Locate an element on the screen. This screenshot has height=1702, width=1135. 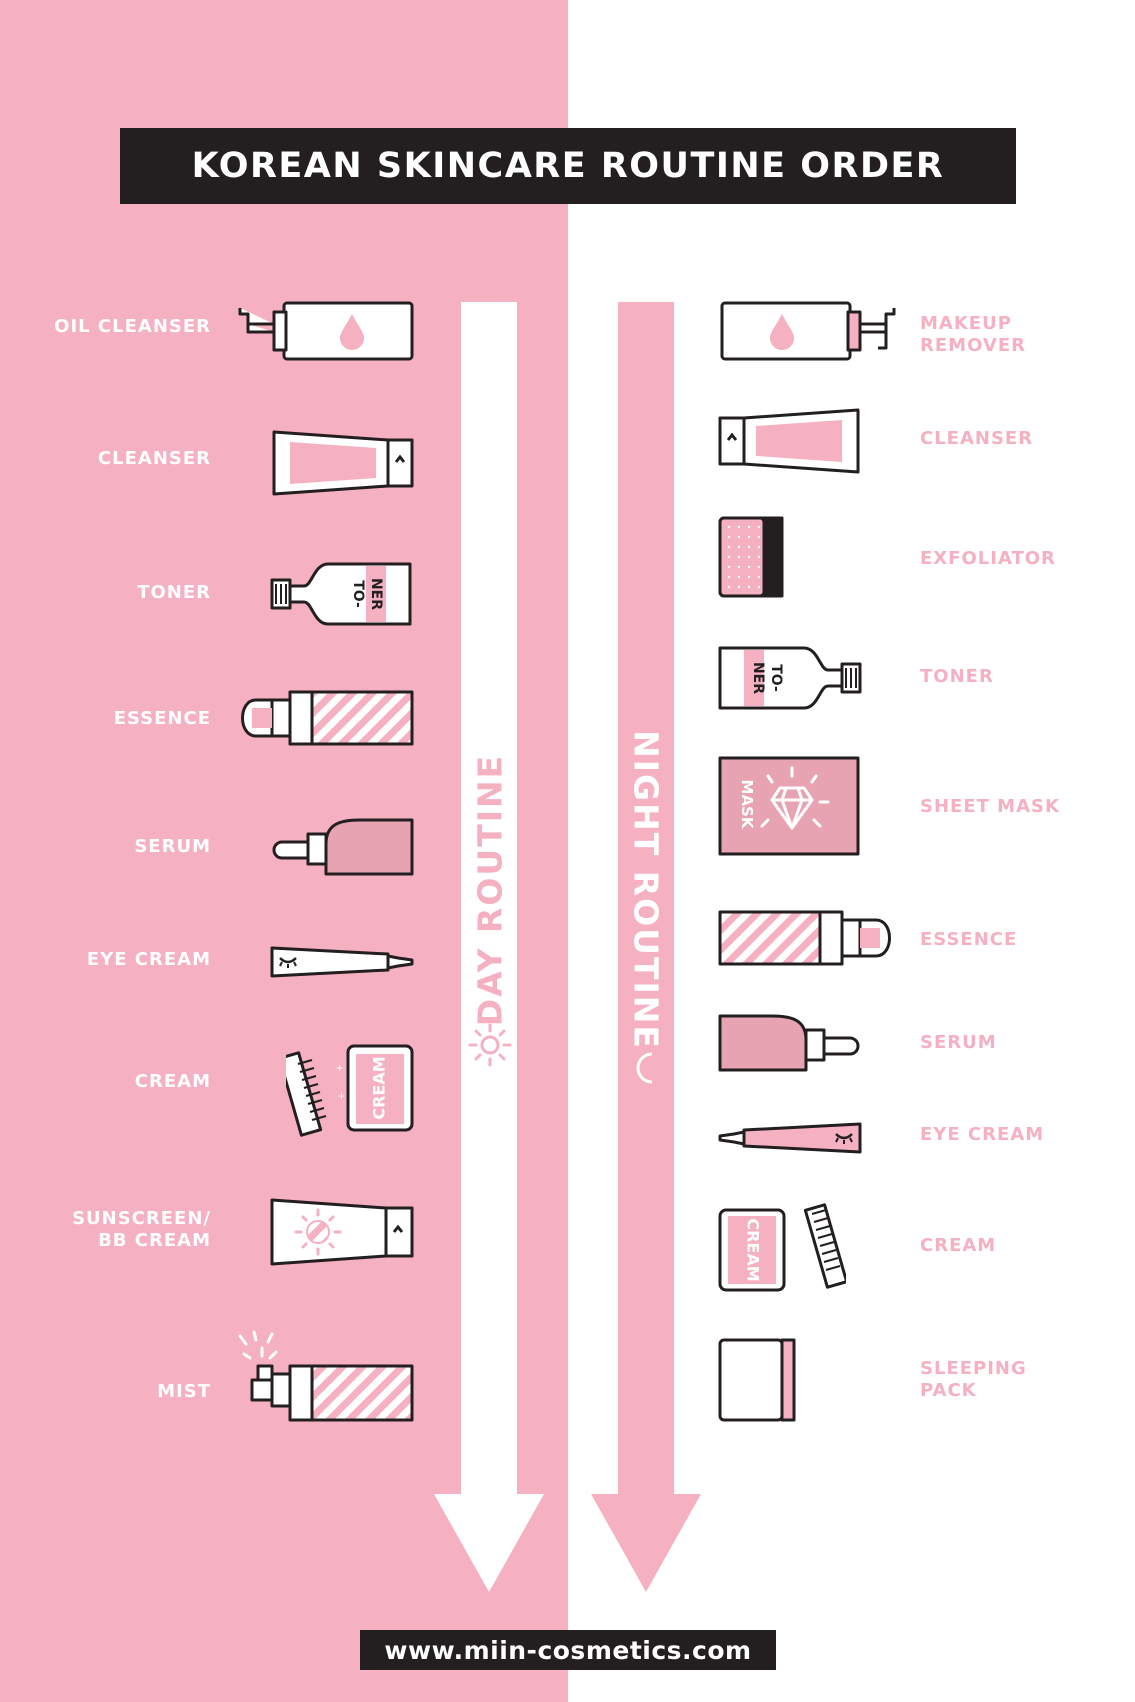
day-step-label: OIL CLEANSER is located at coordinates (132, 326).